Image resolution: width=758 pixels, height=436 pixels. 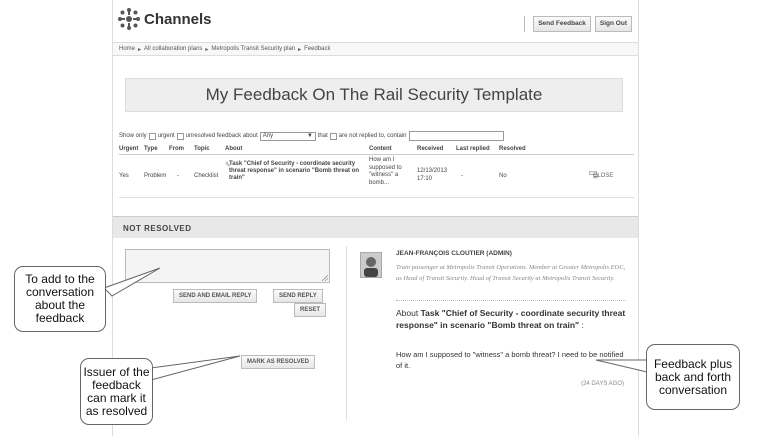 What do you see at coordinates (581, 325) in the screenshot?
I see `about-suffix: :` at bounding box center [581, 325].